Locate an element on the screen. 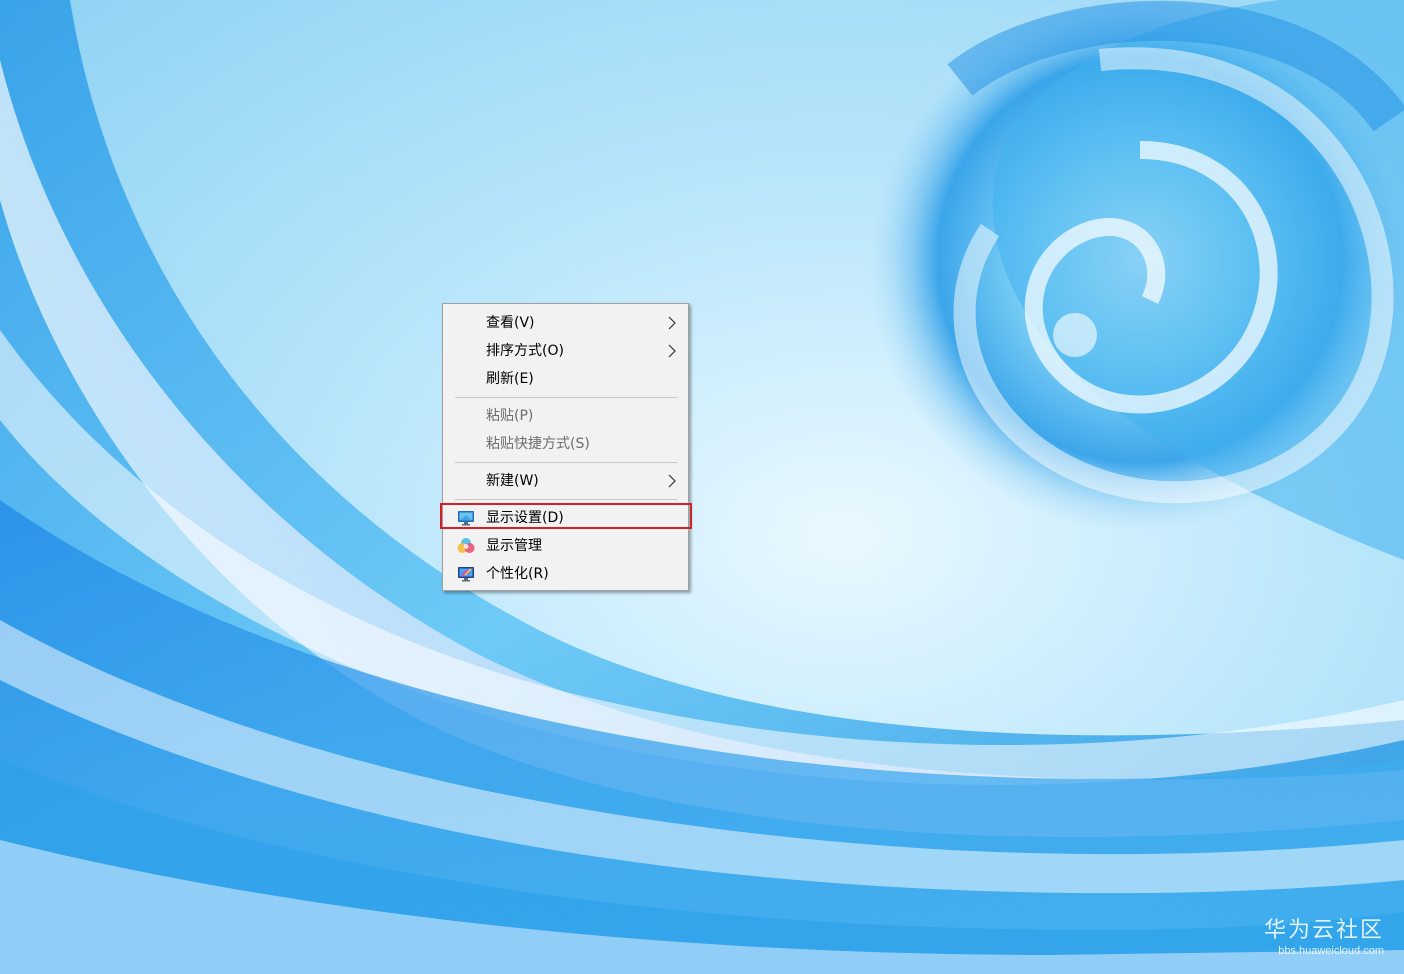  menu-item-display-management: 显示管理 is located at coordinates (566, 546).